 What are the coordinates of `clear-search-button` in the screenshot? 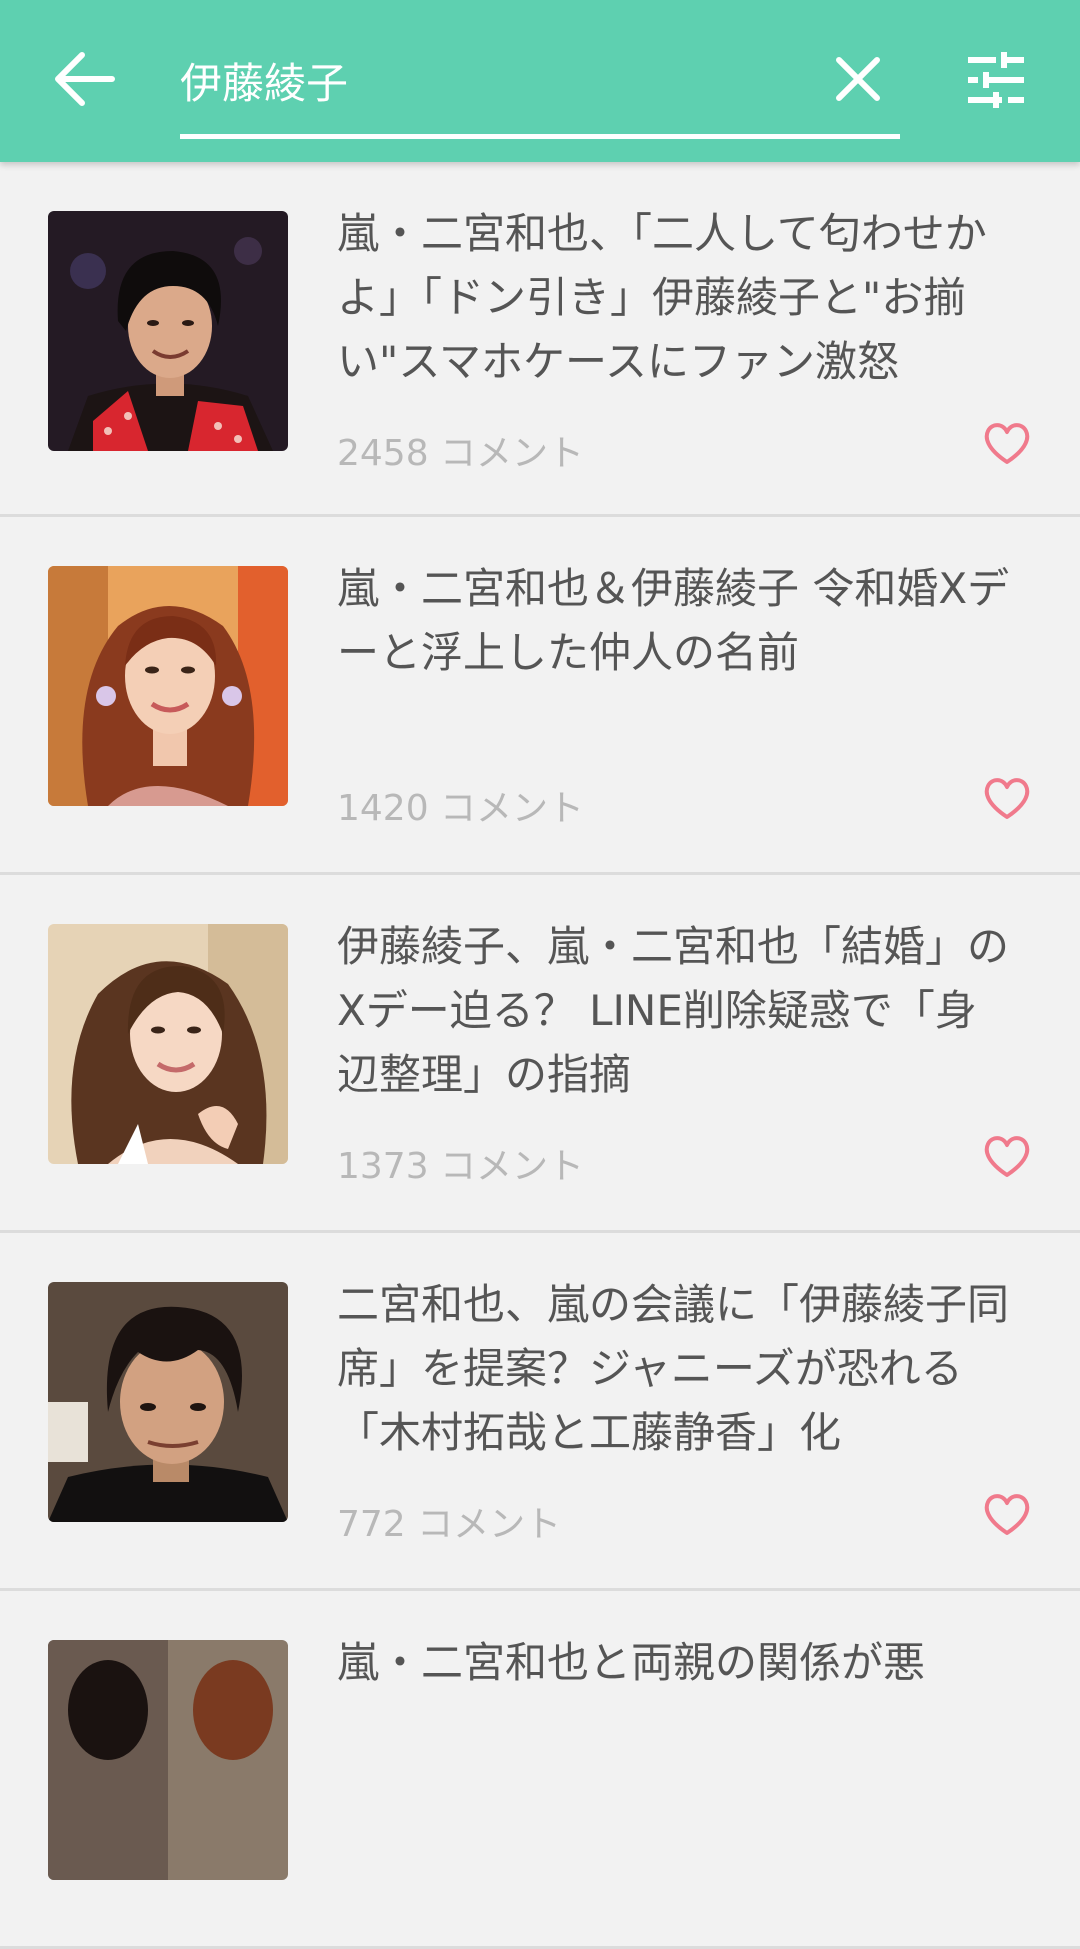 It's located at (858, 79).